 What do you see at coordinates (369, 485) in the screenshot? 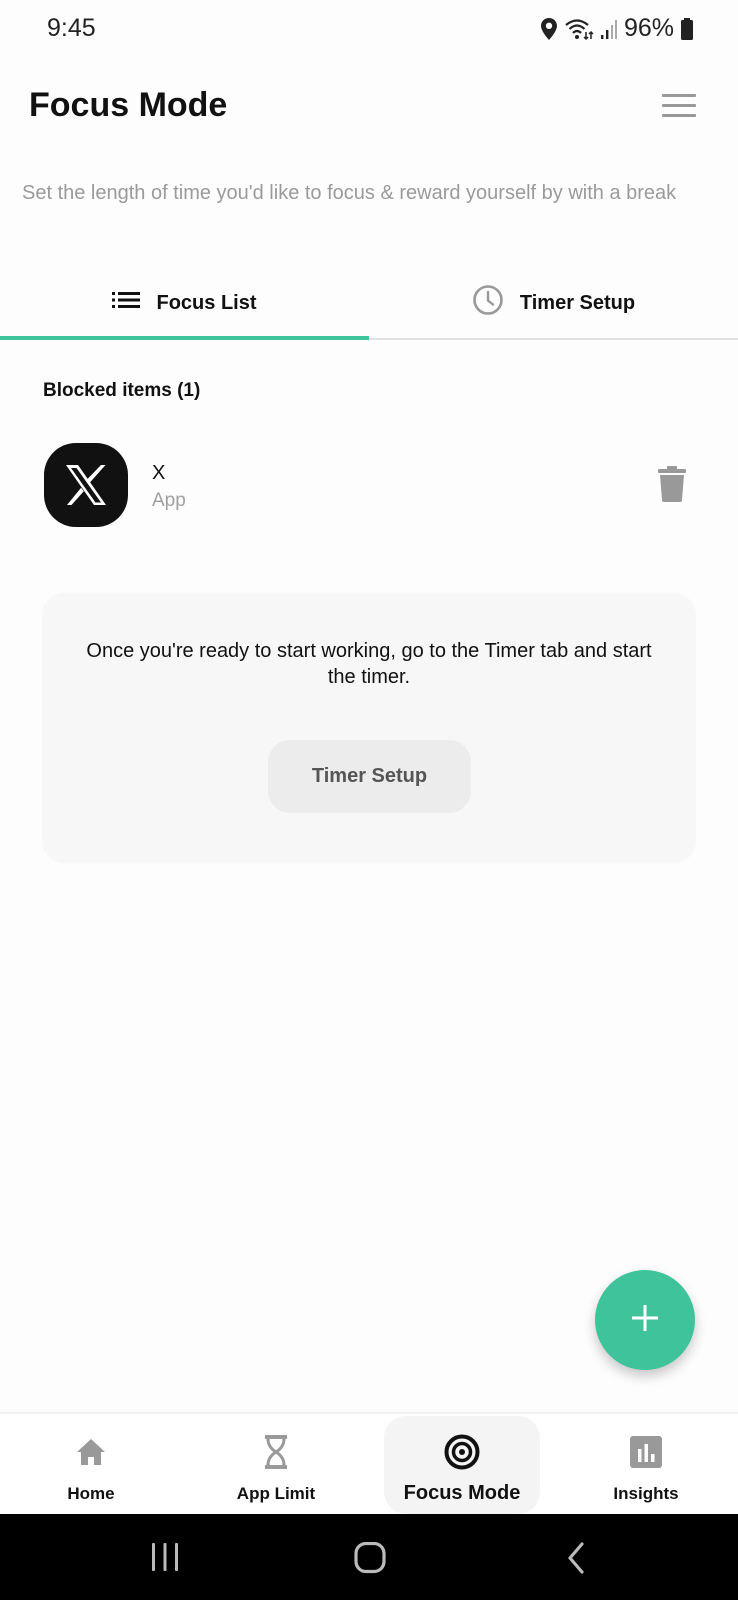
I see `list-item: X App` at bounding box center [369, 485].